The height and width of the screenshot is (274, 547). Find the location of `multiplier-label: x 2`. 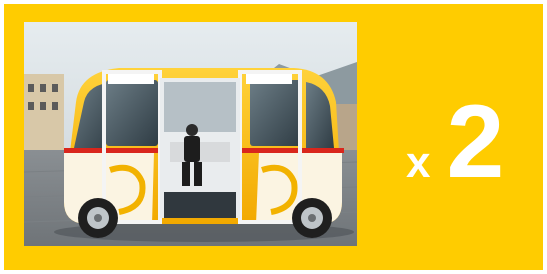

multiplier-label: x 2 is located at coordinates (455, 145).